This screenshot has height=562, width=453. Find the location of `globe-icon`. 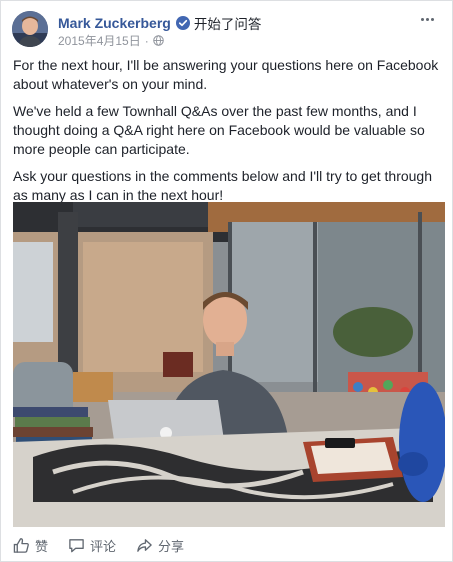

globe-icon is located at coordinates (158, 40).